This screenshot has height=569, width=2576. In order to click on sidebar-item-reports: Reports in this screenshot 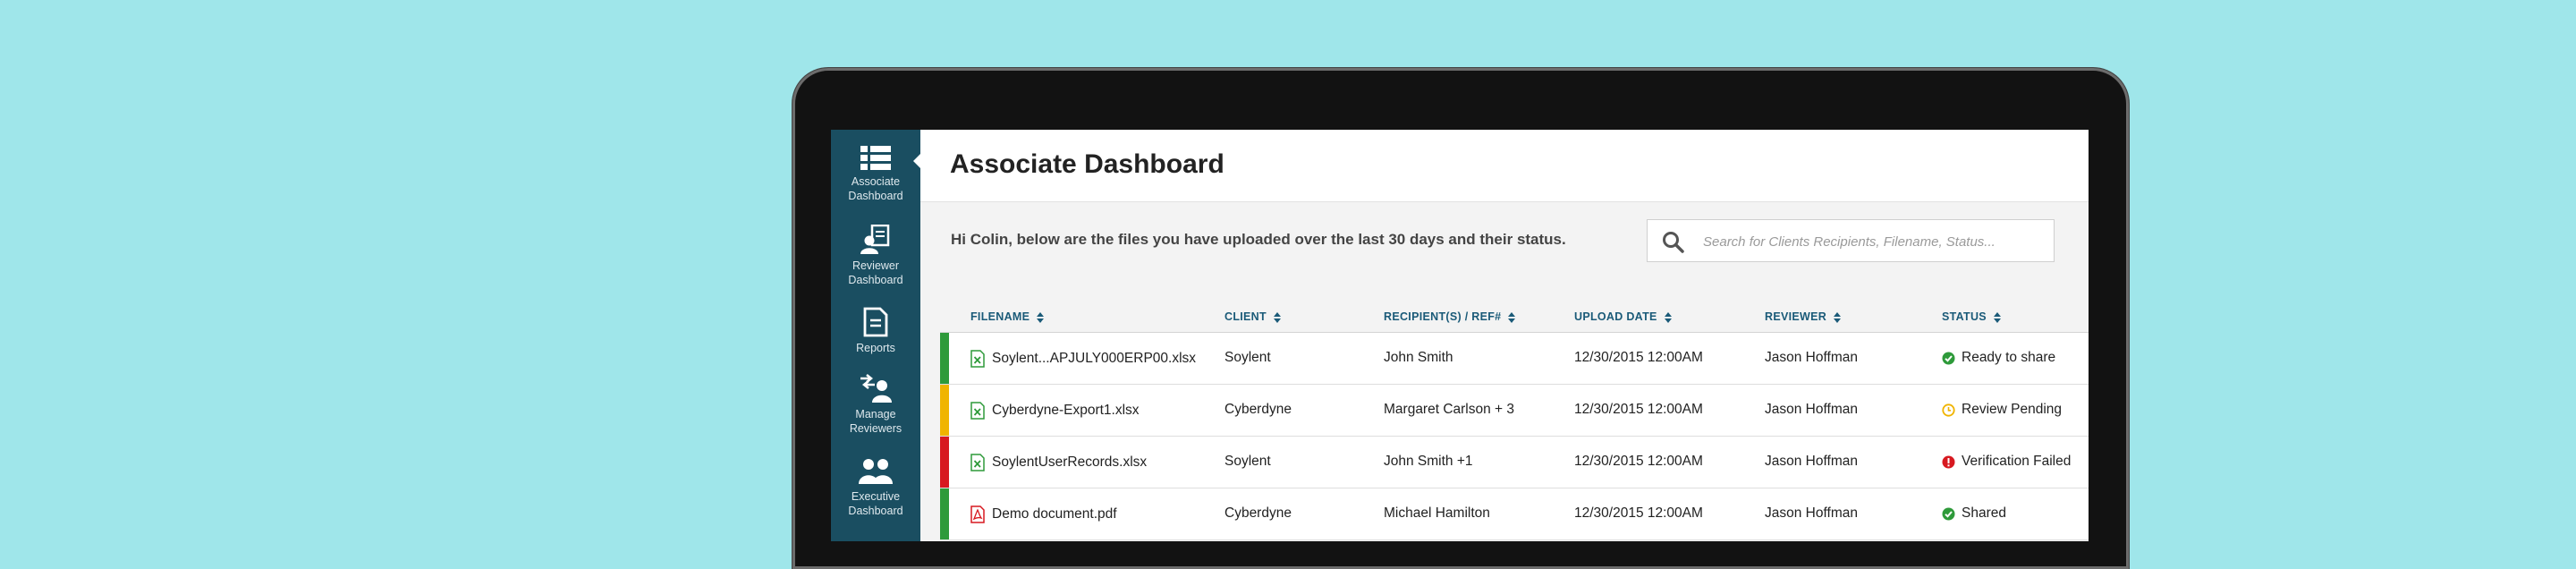, I will do `click(875, 331)`.